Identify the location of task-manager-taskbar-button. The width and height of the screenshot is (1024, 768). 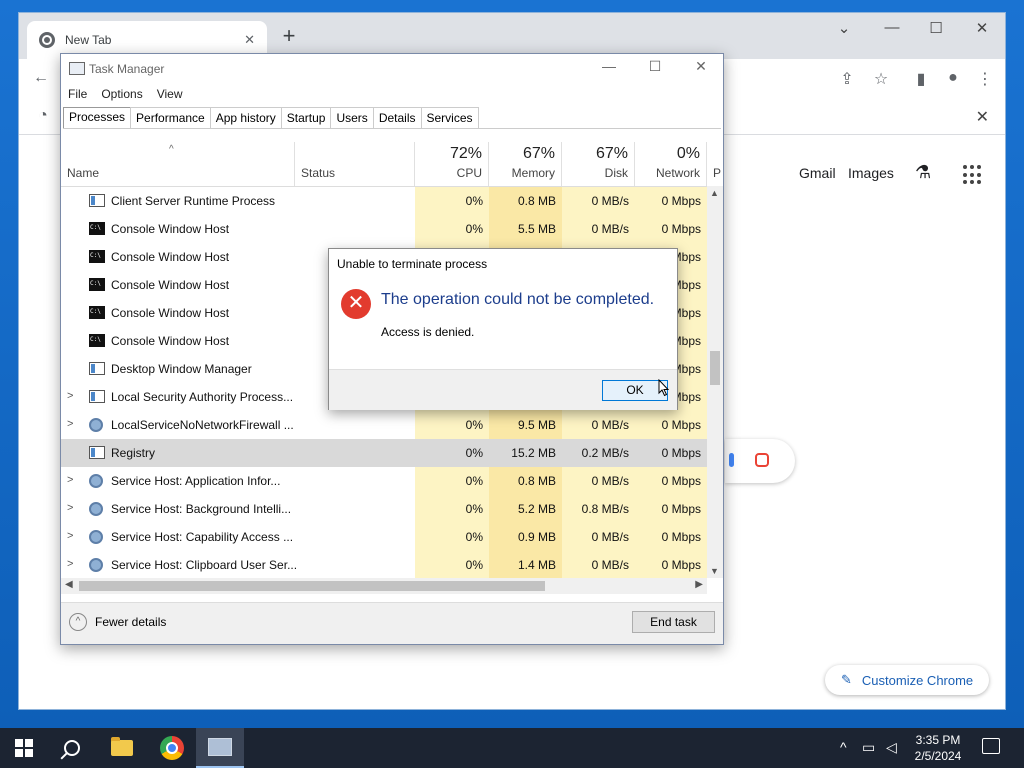
(220, 748).